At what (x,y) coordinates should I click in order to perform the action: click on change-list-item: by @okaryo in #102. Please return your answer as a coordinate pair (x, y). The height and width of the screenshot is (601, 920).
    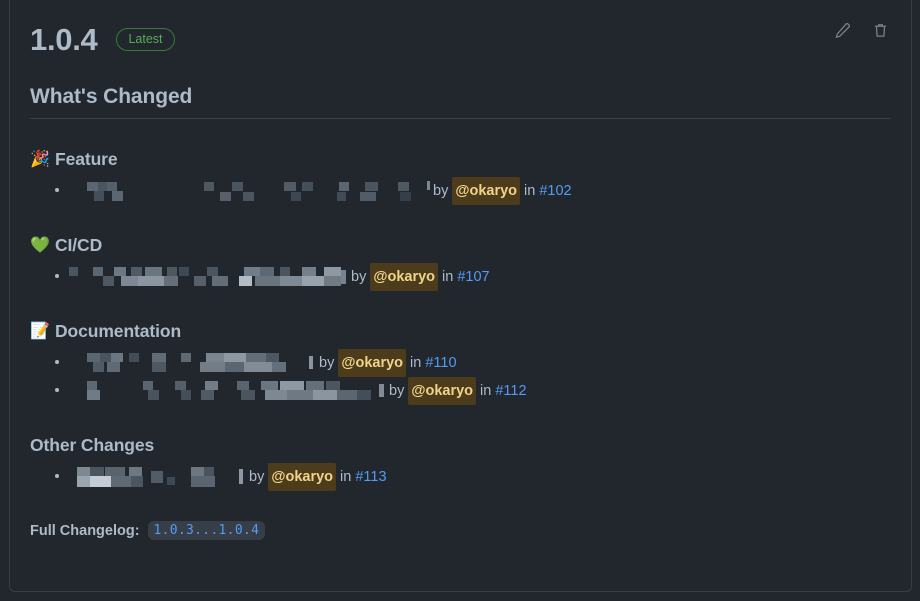
    Looking at the image, I should click on (460, 191).